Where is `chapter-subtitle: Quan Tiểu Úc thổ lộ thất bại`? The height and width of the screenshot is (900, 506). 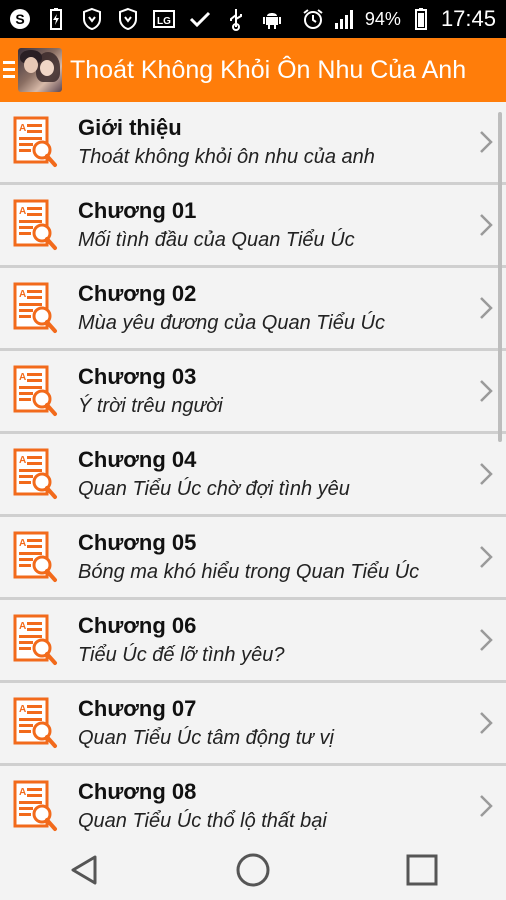 chapter-subtitle: Quan Tiểu Úc thổ lộ thất bại is located at coordinates (202, 821).